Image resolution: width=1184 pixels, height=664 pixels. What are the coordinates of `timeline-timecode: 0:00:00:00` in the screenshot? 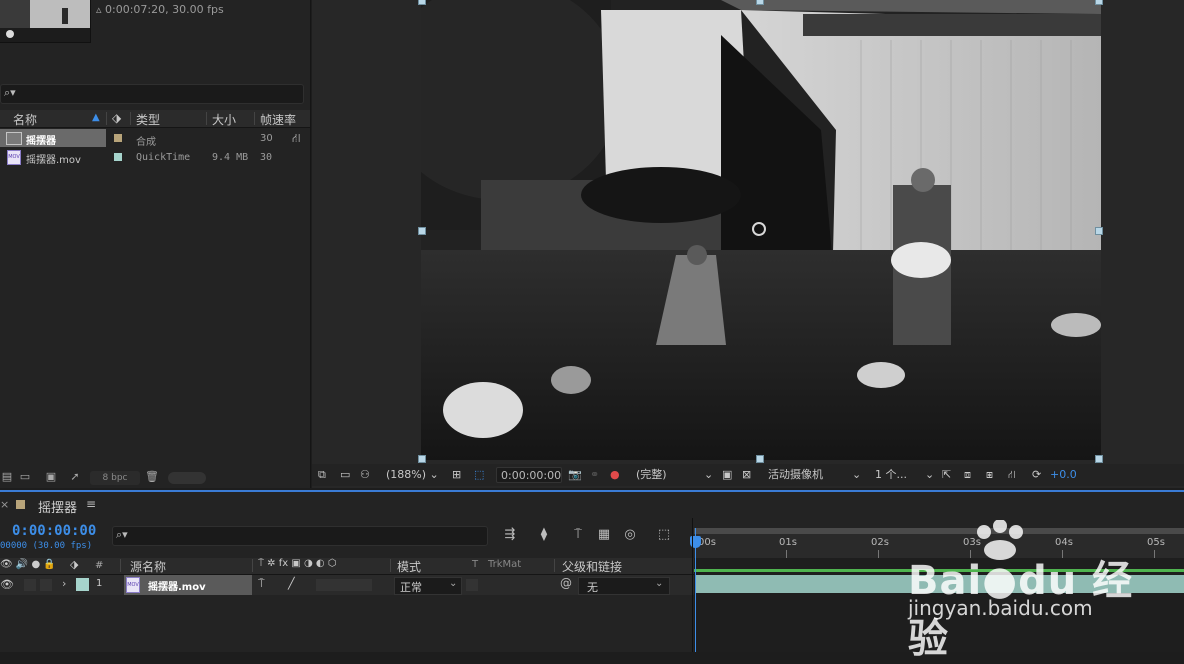 It's located at (54, 531).